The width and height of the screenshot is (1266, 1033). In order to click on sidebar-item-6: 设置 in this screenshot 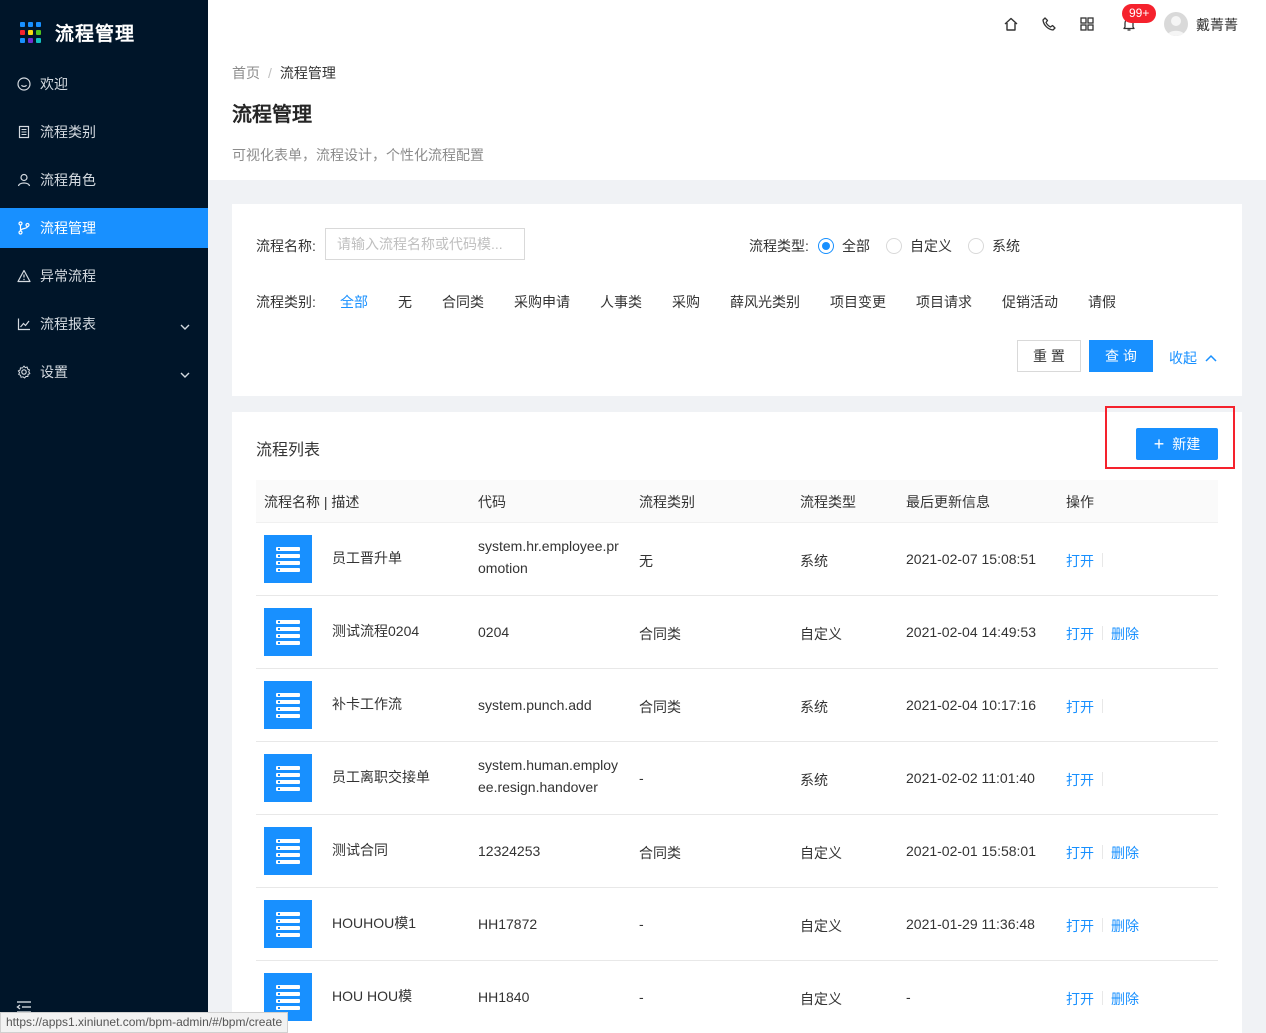, I will do `click(104, 372)`.